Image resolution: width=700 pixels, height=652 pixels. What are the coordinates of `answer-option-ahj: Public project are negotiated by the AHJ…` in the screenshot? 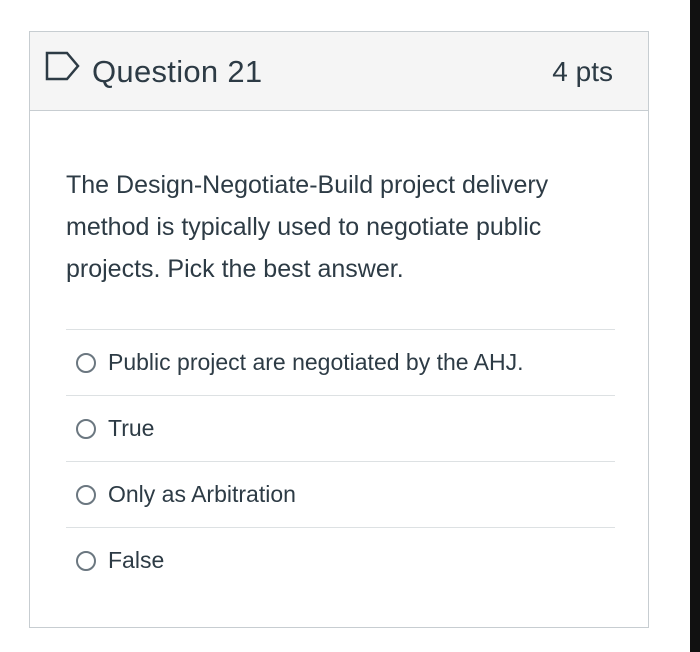 It's located at (340, 362).